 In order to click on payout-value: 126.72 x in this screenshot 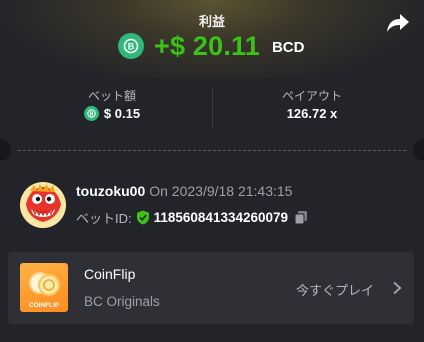, I will do `click(312, 113)`.